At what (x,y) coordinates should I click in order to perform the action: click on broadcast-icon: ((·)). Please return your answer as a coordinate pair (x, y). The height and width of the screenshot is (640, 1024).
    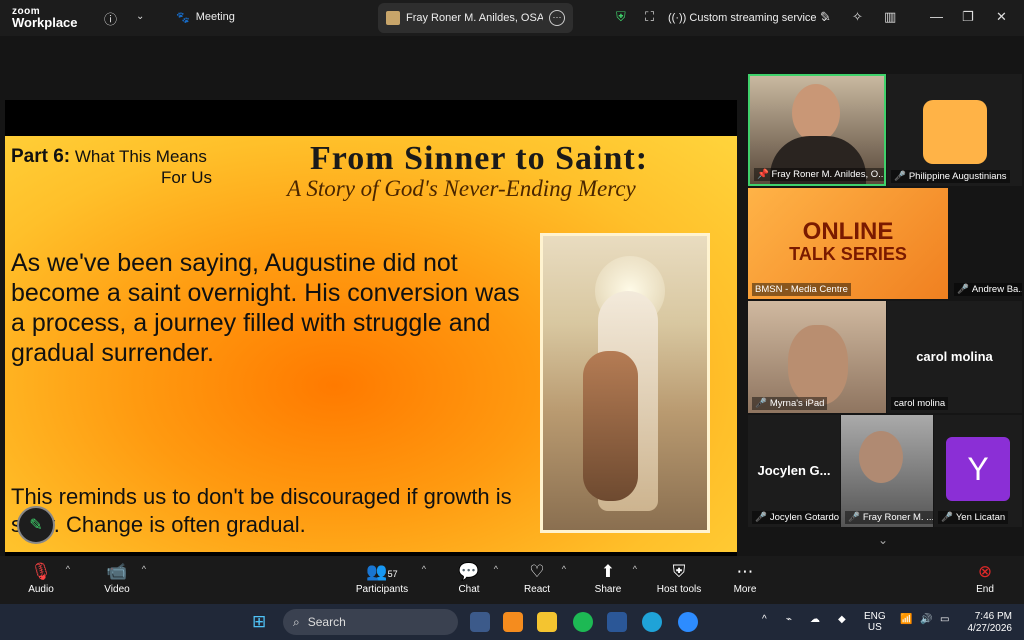
    Looking at the image, I should click on (677, 18).